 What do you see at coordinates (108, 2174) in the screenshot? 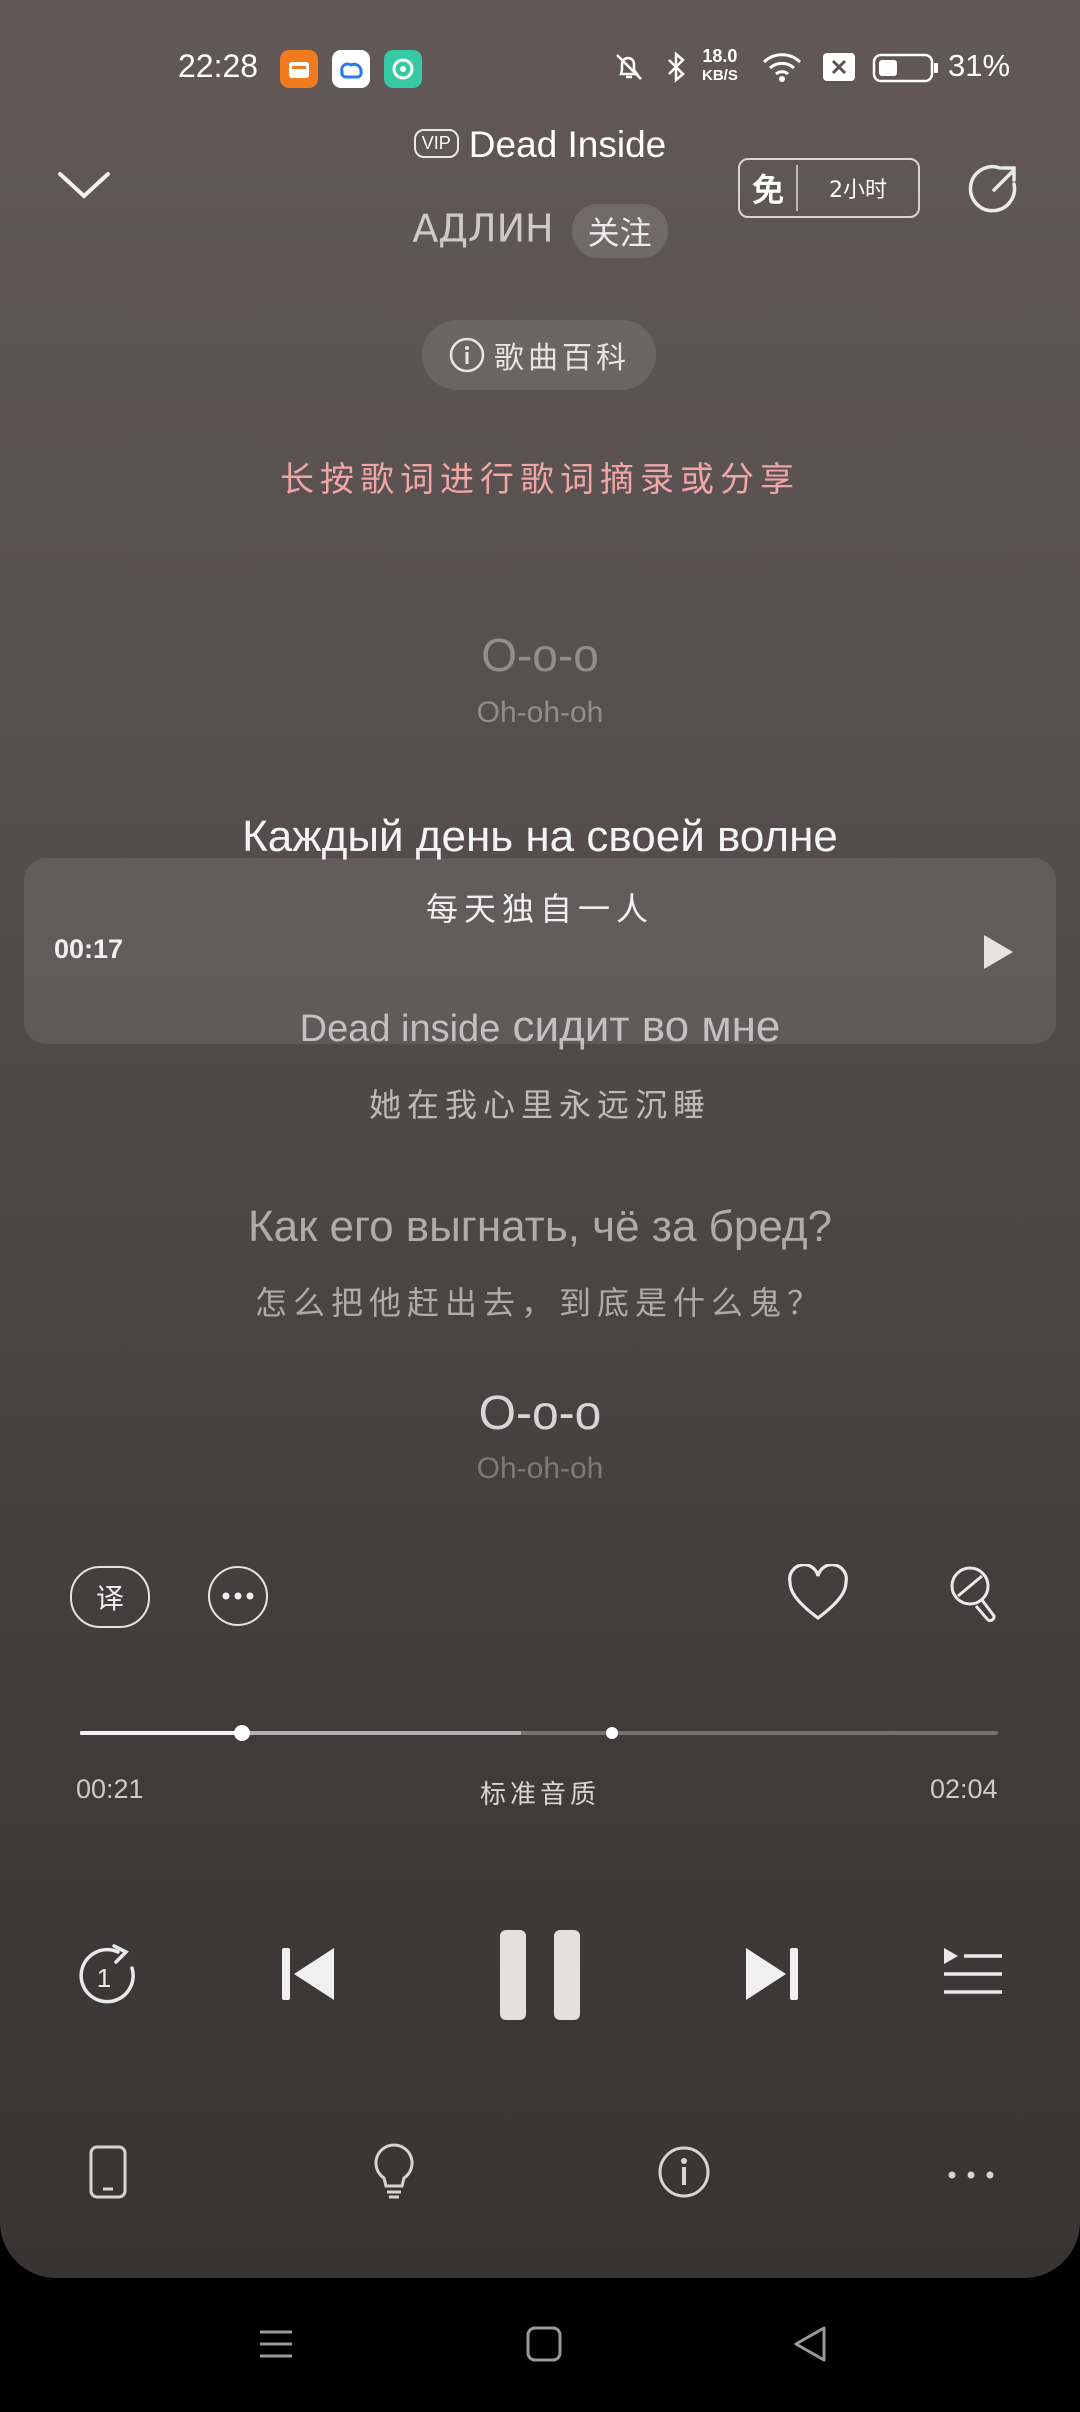
I see `device-phone-icon` at bounding box center [108, 2174].